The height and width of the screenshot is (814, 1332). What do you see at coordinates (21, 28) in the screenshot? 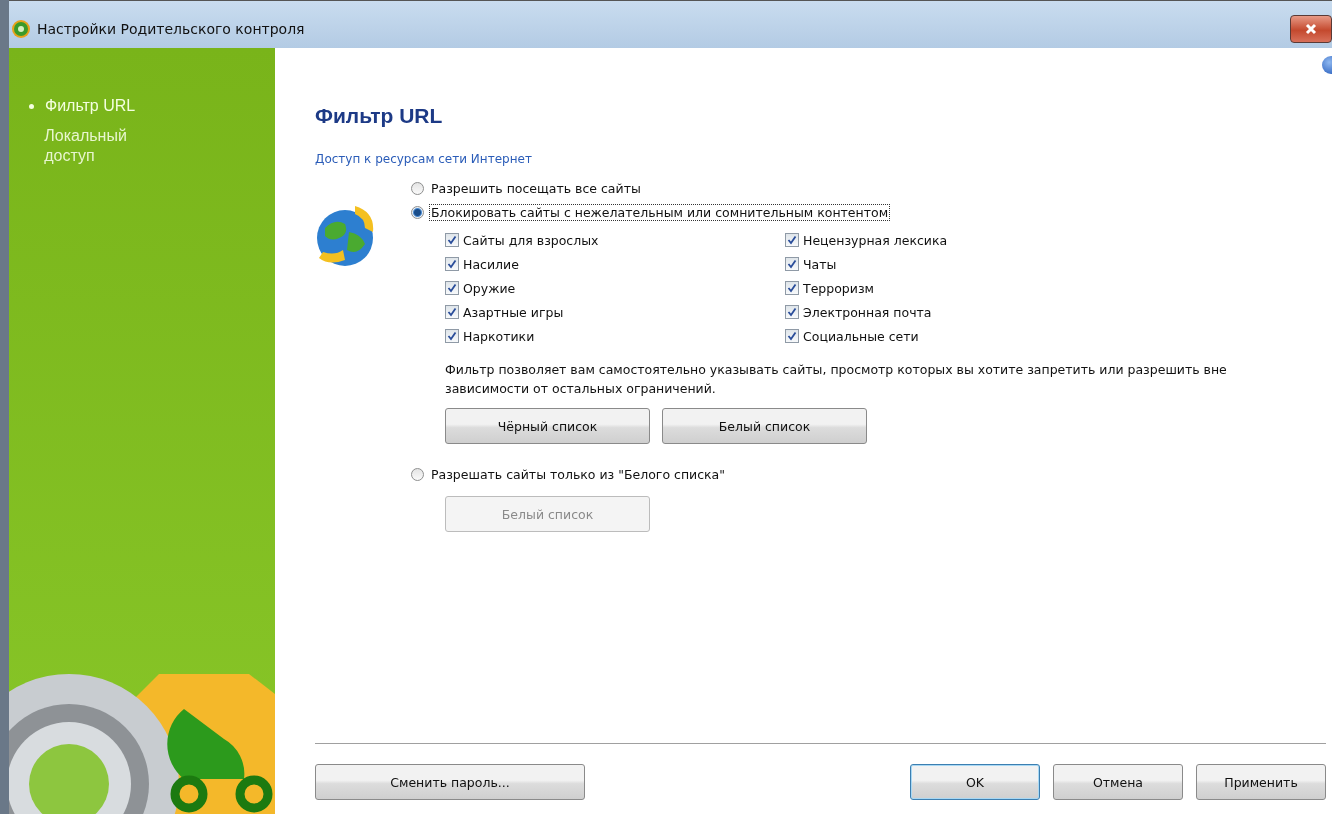
I see `app-logo-icon` at bounding box center [21, 28].